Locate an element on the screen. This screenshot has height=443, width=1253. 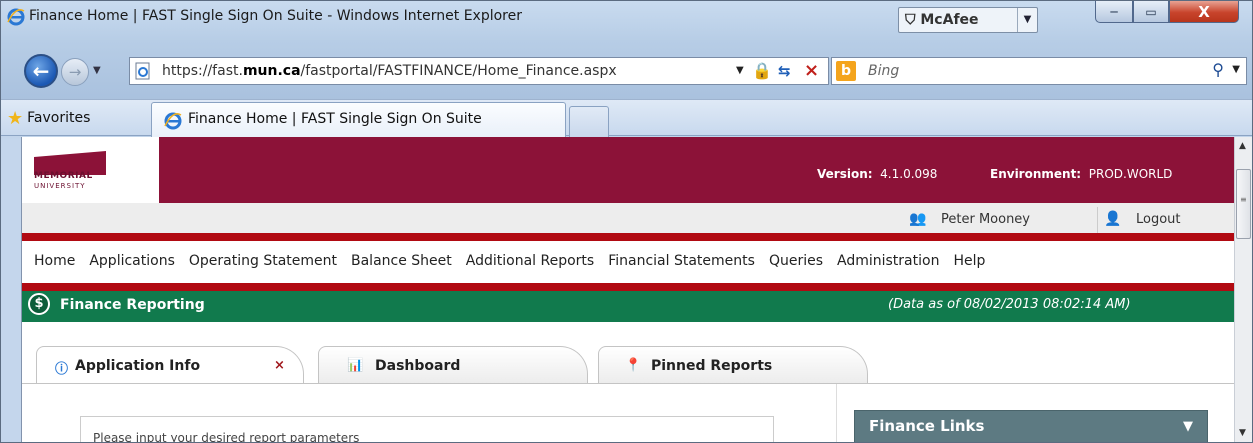
window-controls: ─ ▭ X is located at coordinates (1171, 13).